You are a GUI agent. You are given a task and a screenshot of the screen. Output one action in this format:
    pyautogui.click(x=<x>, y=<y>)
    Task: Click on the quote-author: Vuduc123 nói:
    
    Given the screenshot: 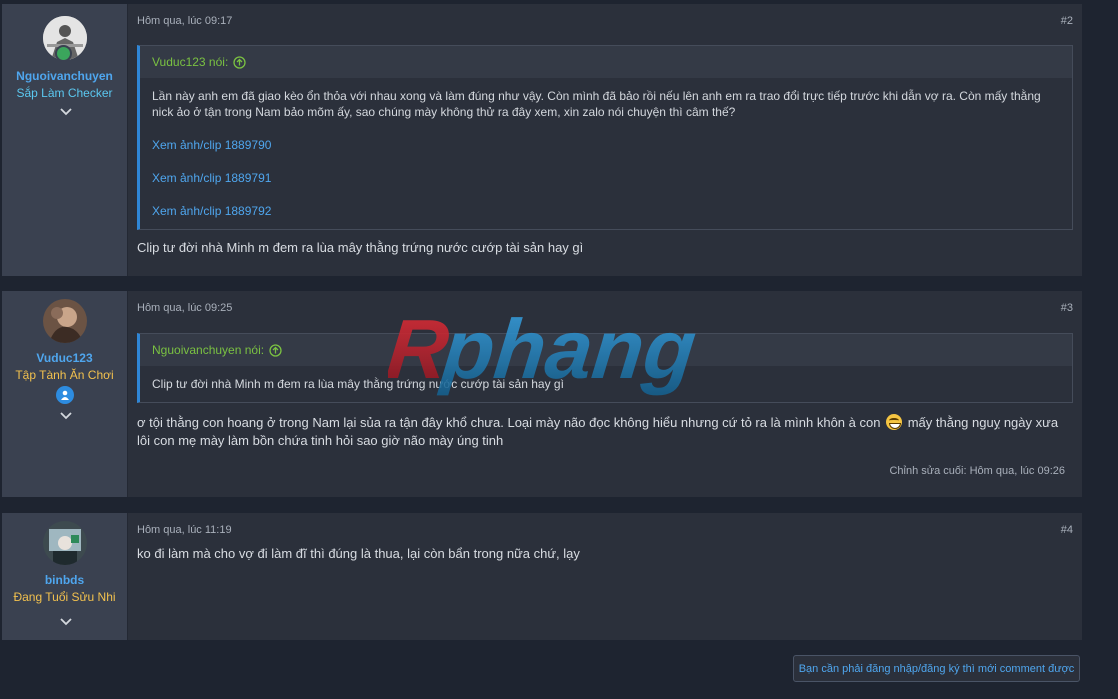 What is the action you would take?
    pyautogui.click(x=190, y=62)
    